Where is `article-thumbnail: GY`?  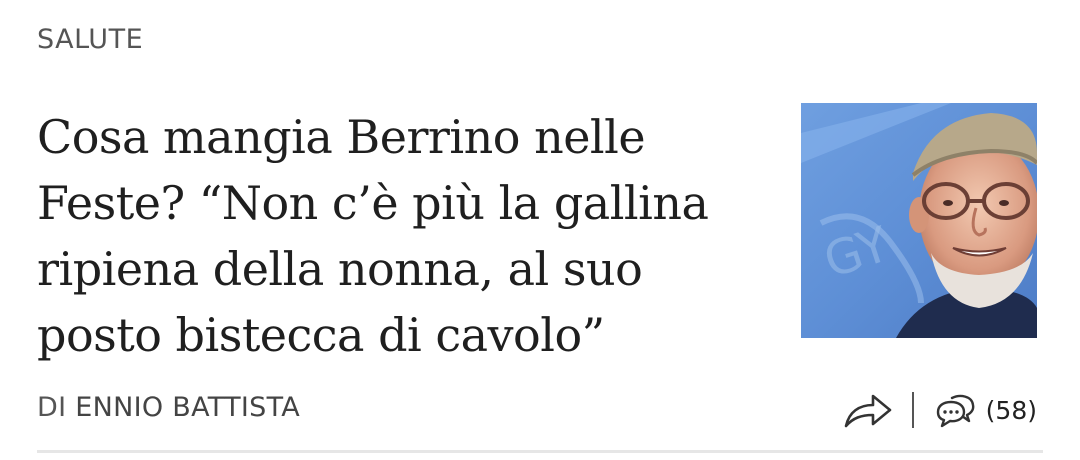
article-thumbnail: GY is located at coordinates (919, 220).